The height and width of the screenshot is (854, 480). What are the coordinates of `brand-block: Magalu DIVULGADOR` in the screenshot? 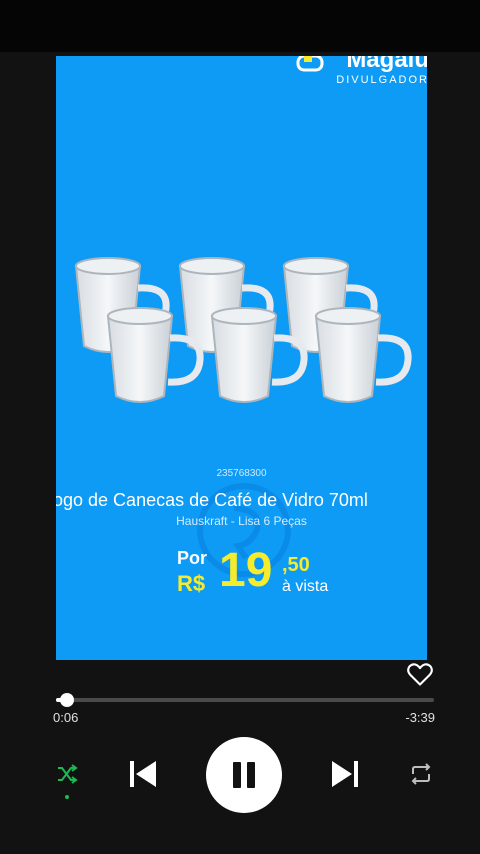 It's located at (361, 71).